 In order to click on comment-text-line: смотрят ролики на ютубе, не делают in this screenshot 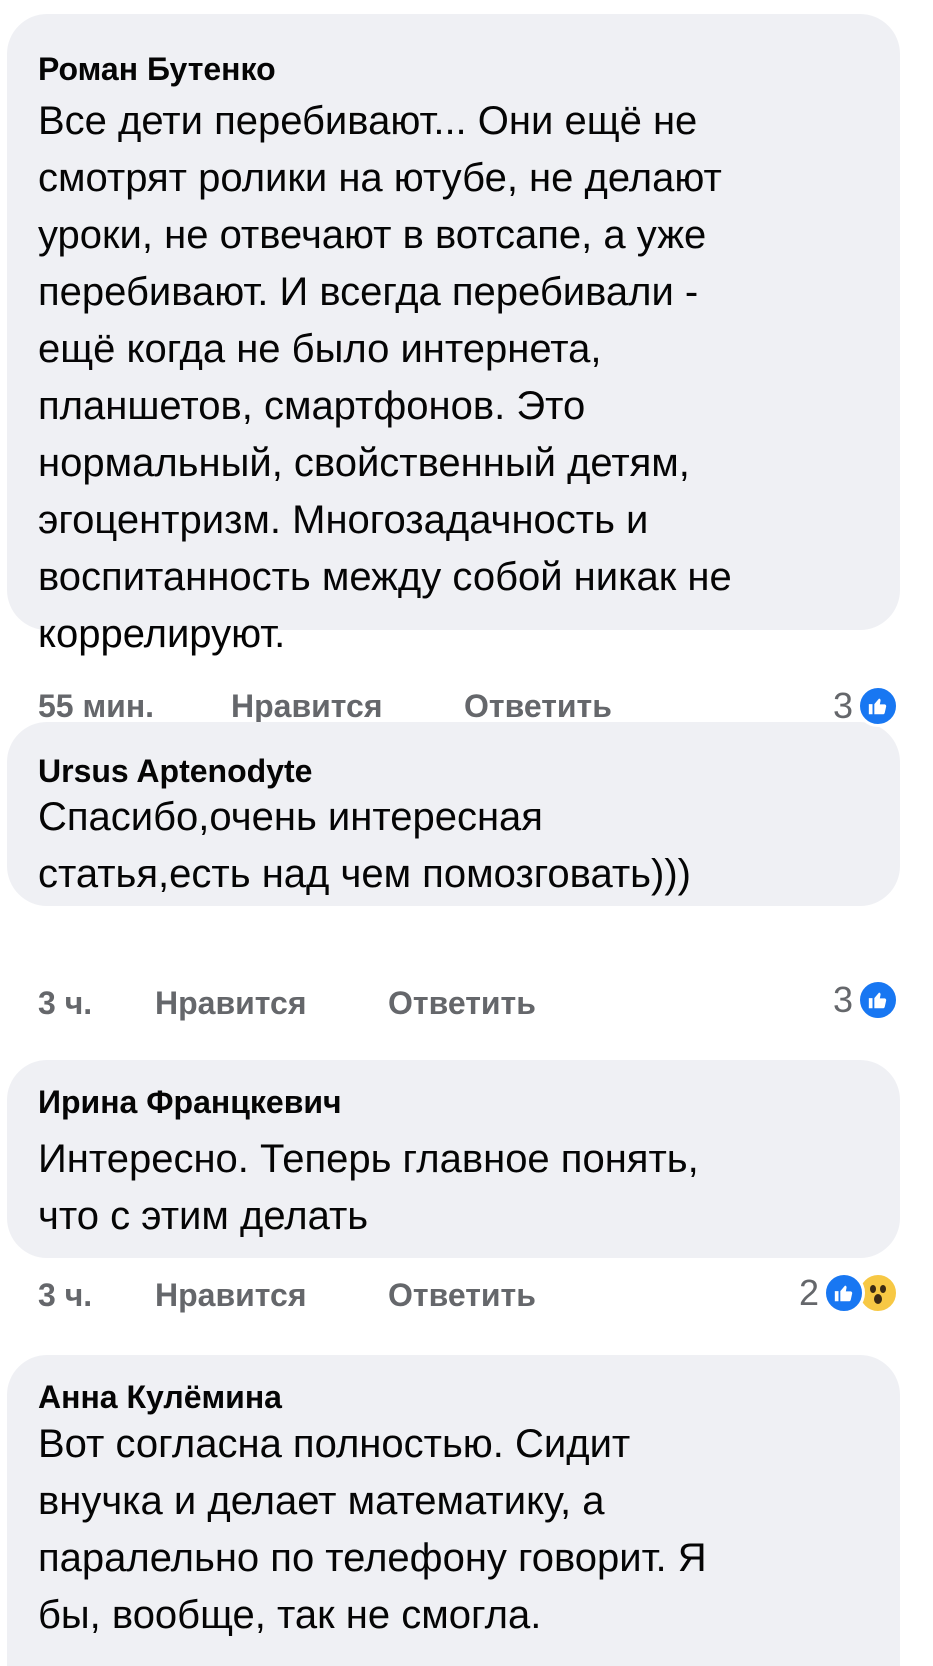, I will do `click(380, 178)`.